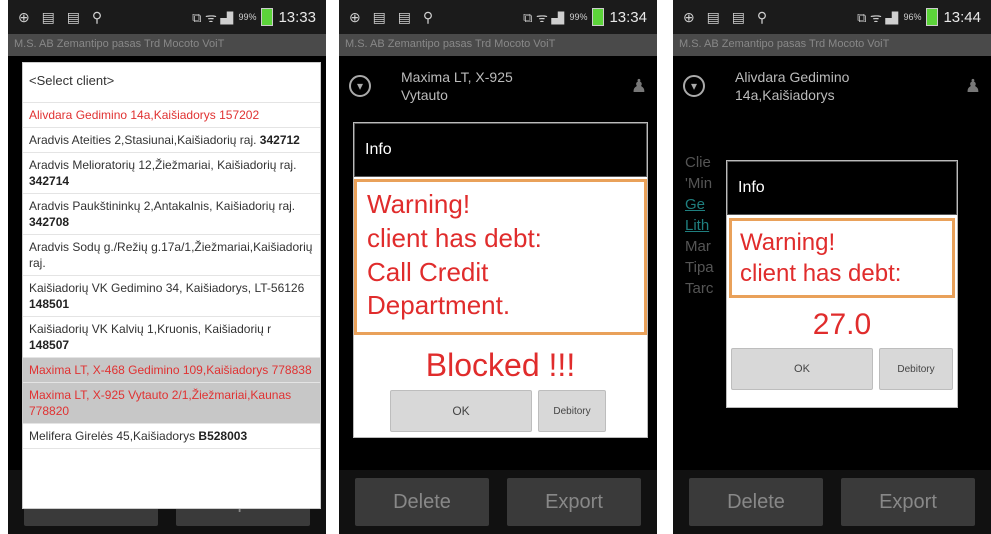 This screenshot has width=991, height=534. I want to click on status-bar: ⊕ ▤ ▤ ⚲ ⧉ ᯤ ▟ 99% 13:33, so click(167, 17).